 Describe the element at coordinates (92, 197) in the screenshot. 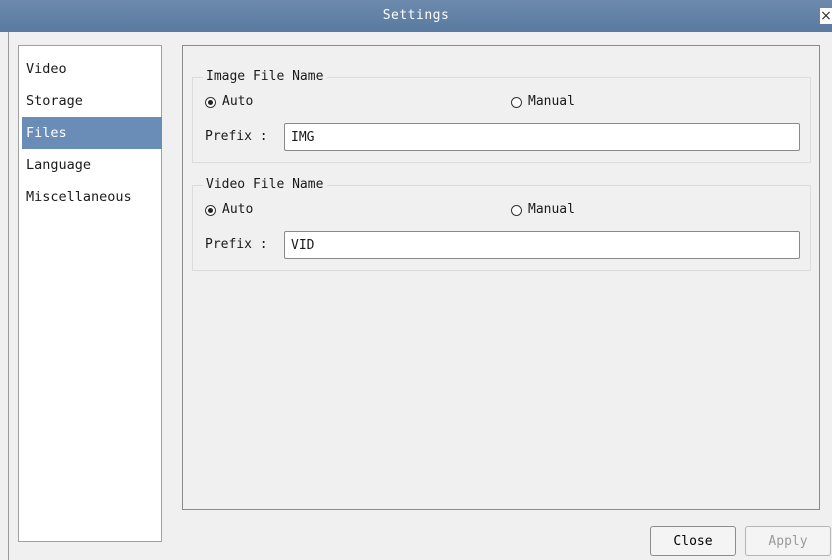

I see `sidebar-item-miscellaneous: Miscellaneous` at that location.